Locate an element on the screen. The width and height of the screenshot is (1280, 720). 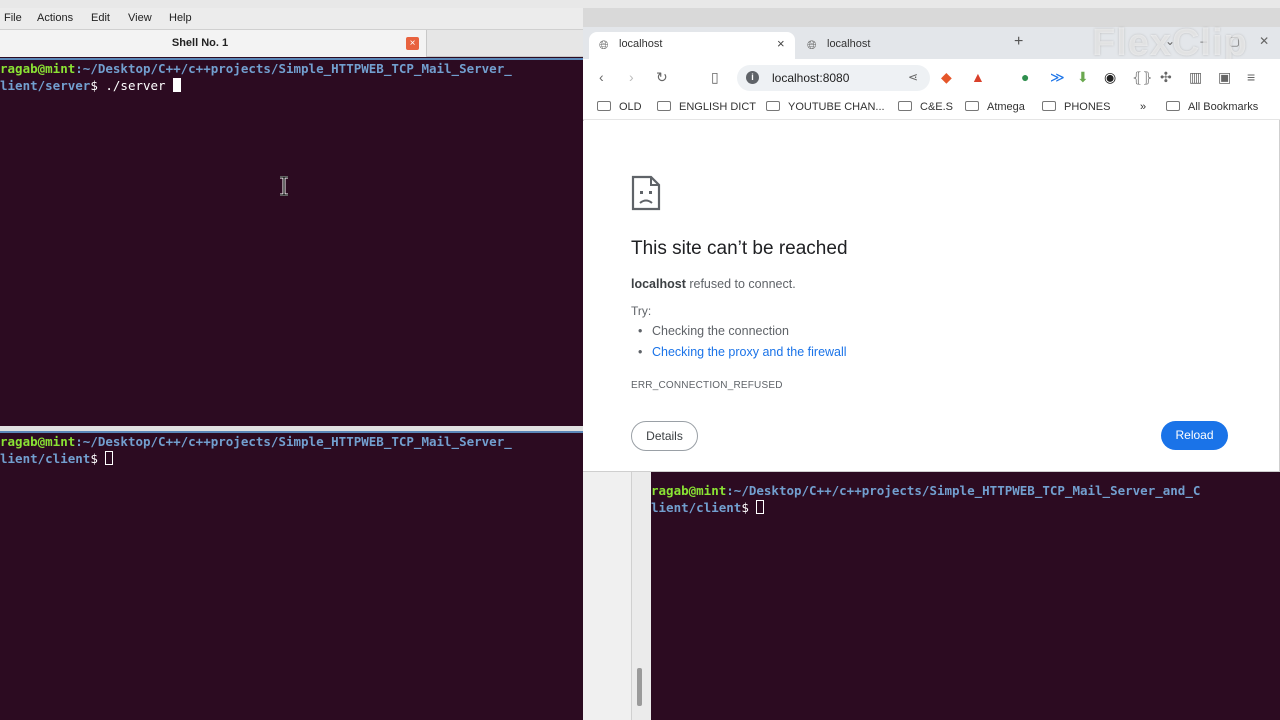
pane-splitter is located at coordinates (291, 429).